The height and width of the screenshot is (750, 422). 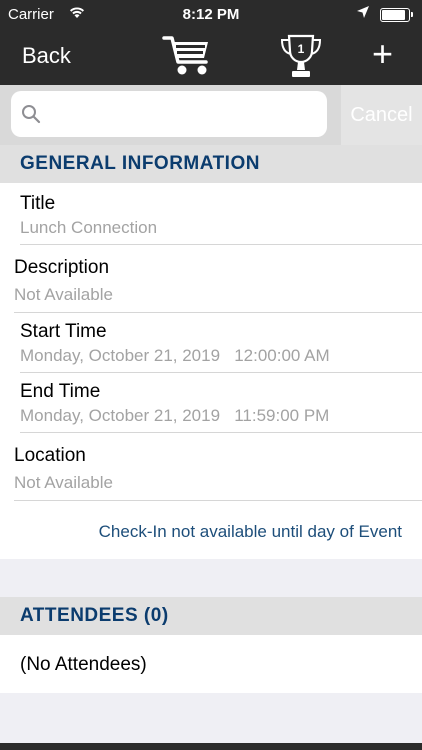 What do you see at coordinates (301, 58) in the screenshot?
I see `trophy-icon: 1` at bounding box center [301, 58].